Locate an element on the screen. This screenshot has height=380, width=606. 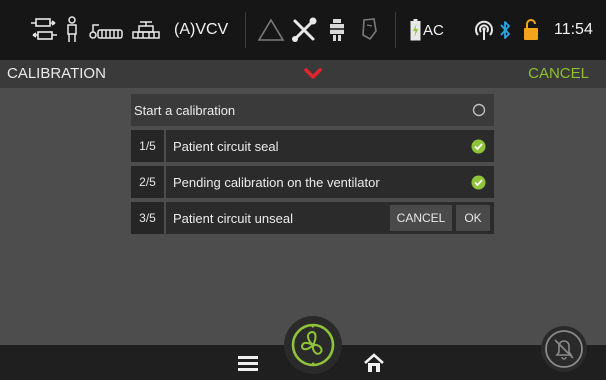
calibration-step-row: 1/5 Patient circuit seal is located at coordinates (312, 146).